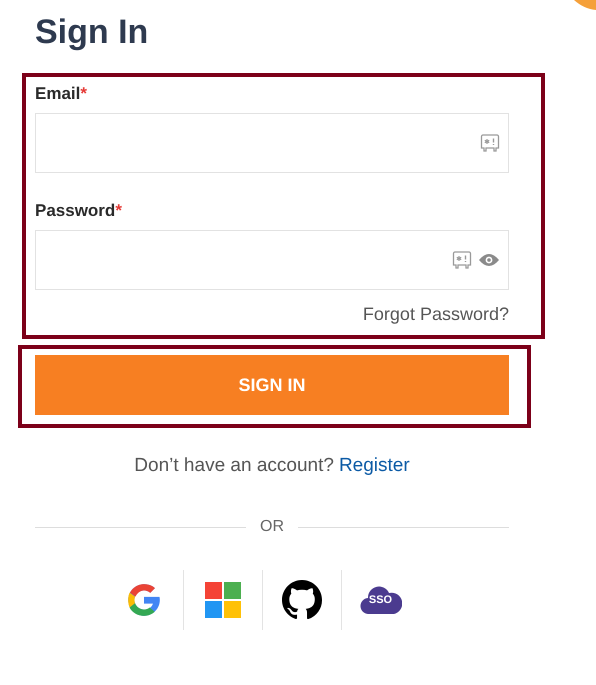 The width and height of the screenshot is (596, 685). I want to click on microsoft-icon, so click(222, 600).